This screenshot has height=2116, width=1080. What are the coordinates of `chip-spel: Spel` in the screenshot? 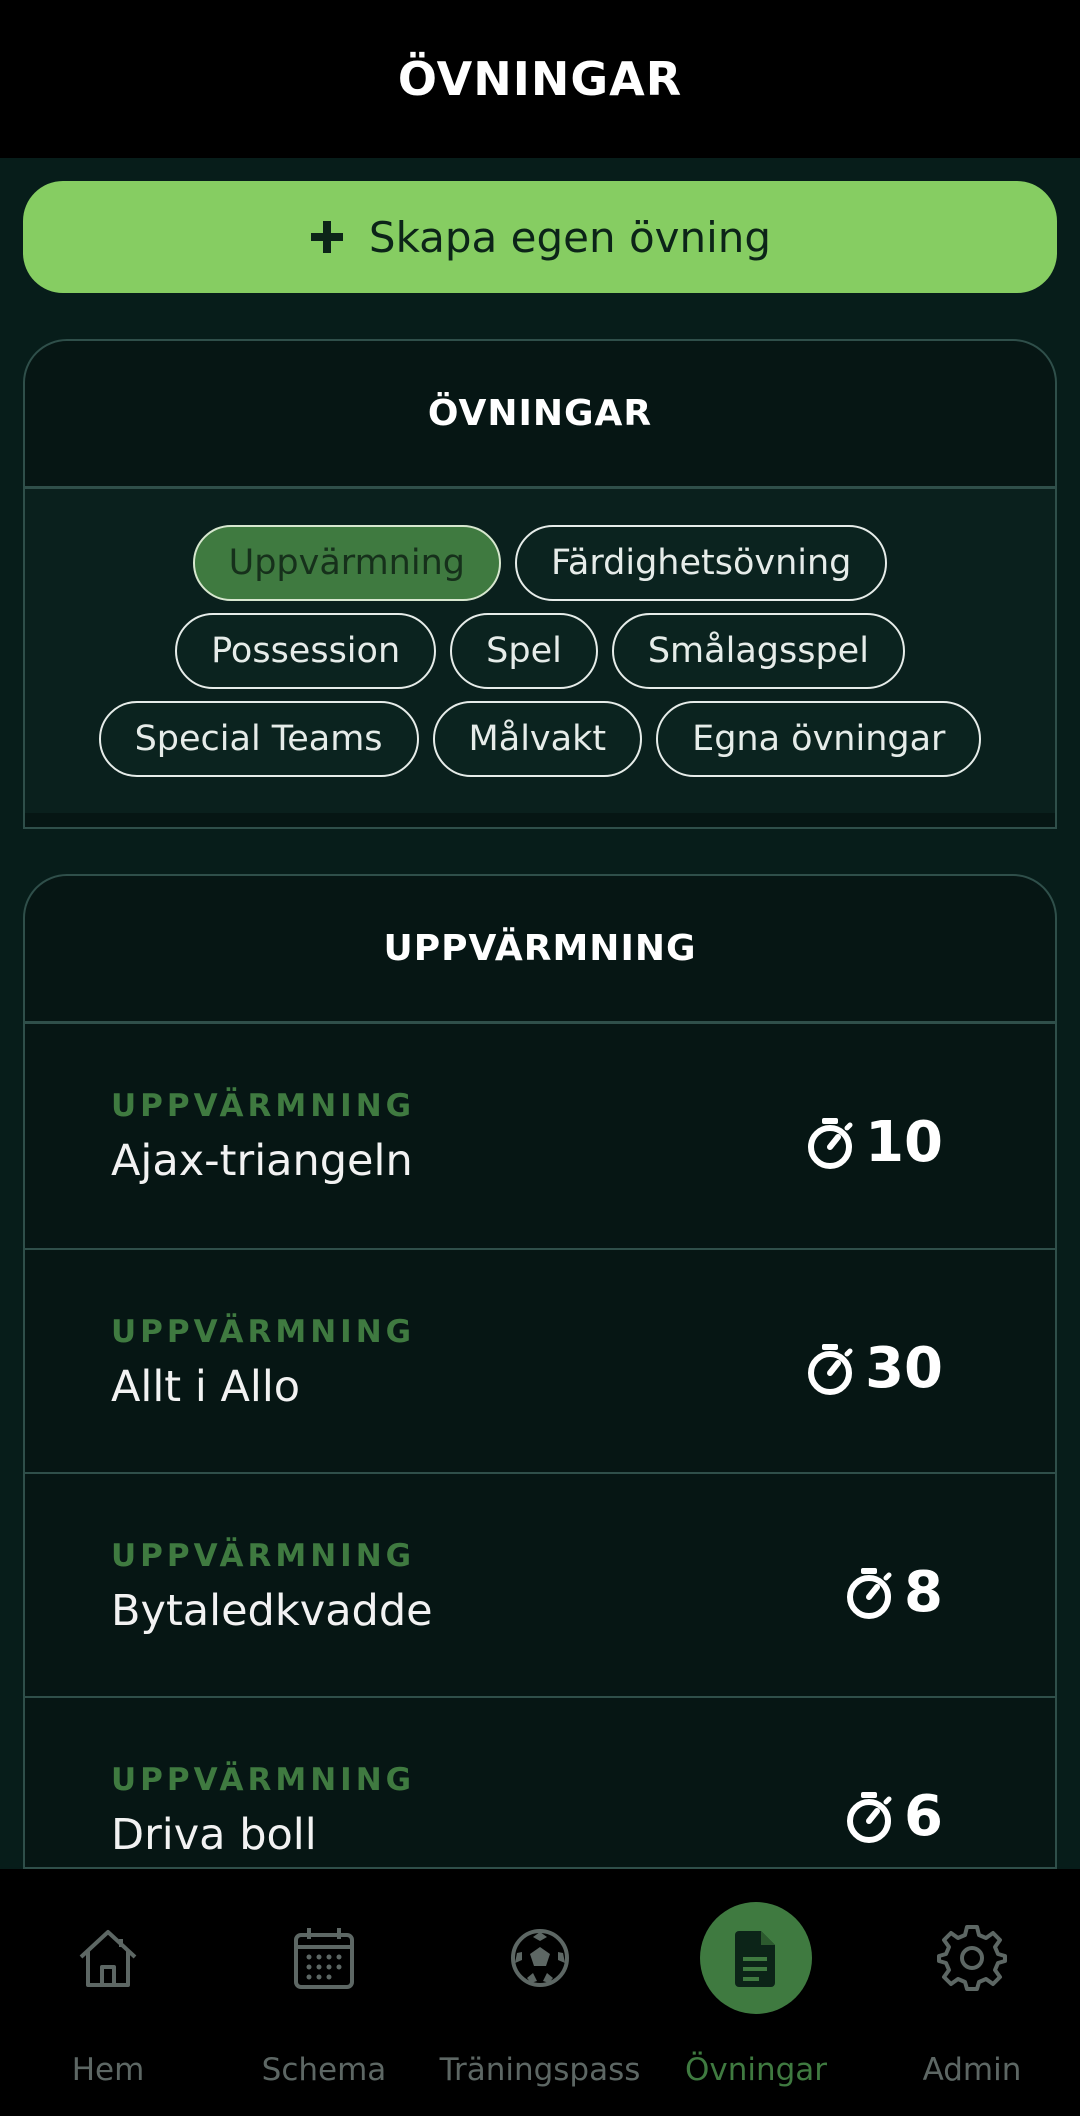 It's located at (524, 651).